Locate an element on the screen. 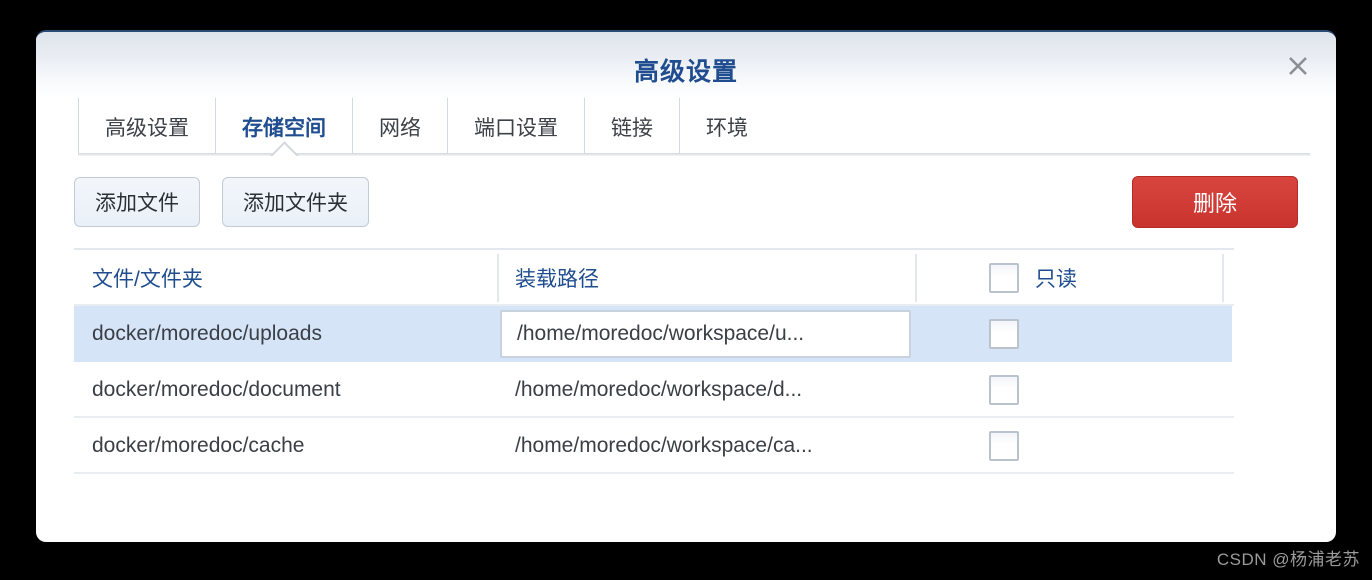  dialog-titlebar: 高级设置 is located at coordinates (686, 65).